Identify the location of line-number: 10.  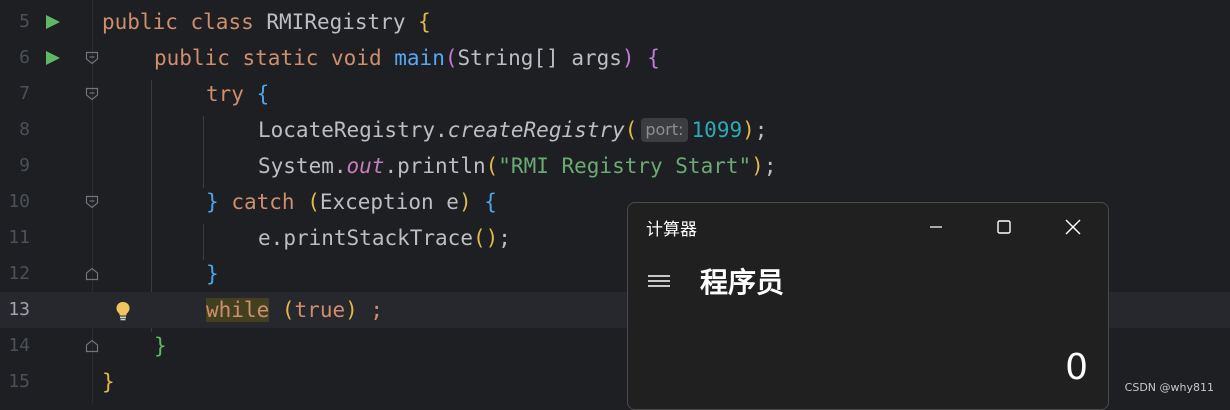
(19, 201).